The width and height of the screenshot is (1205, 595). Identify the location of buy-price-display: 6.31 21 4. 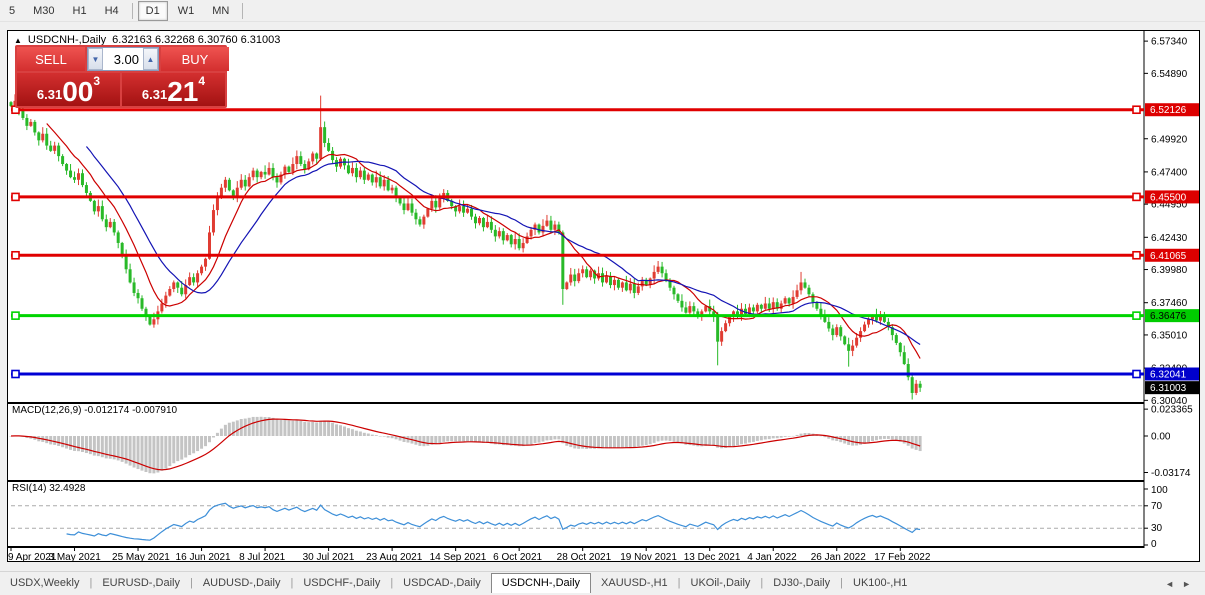
(173, 89).